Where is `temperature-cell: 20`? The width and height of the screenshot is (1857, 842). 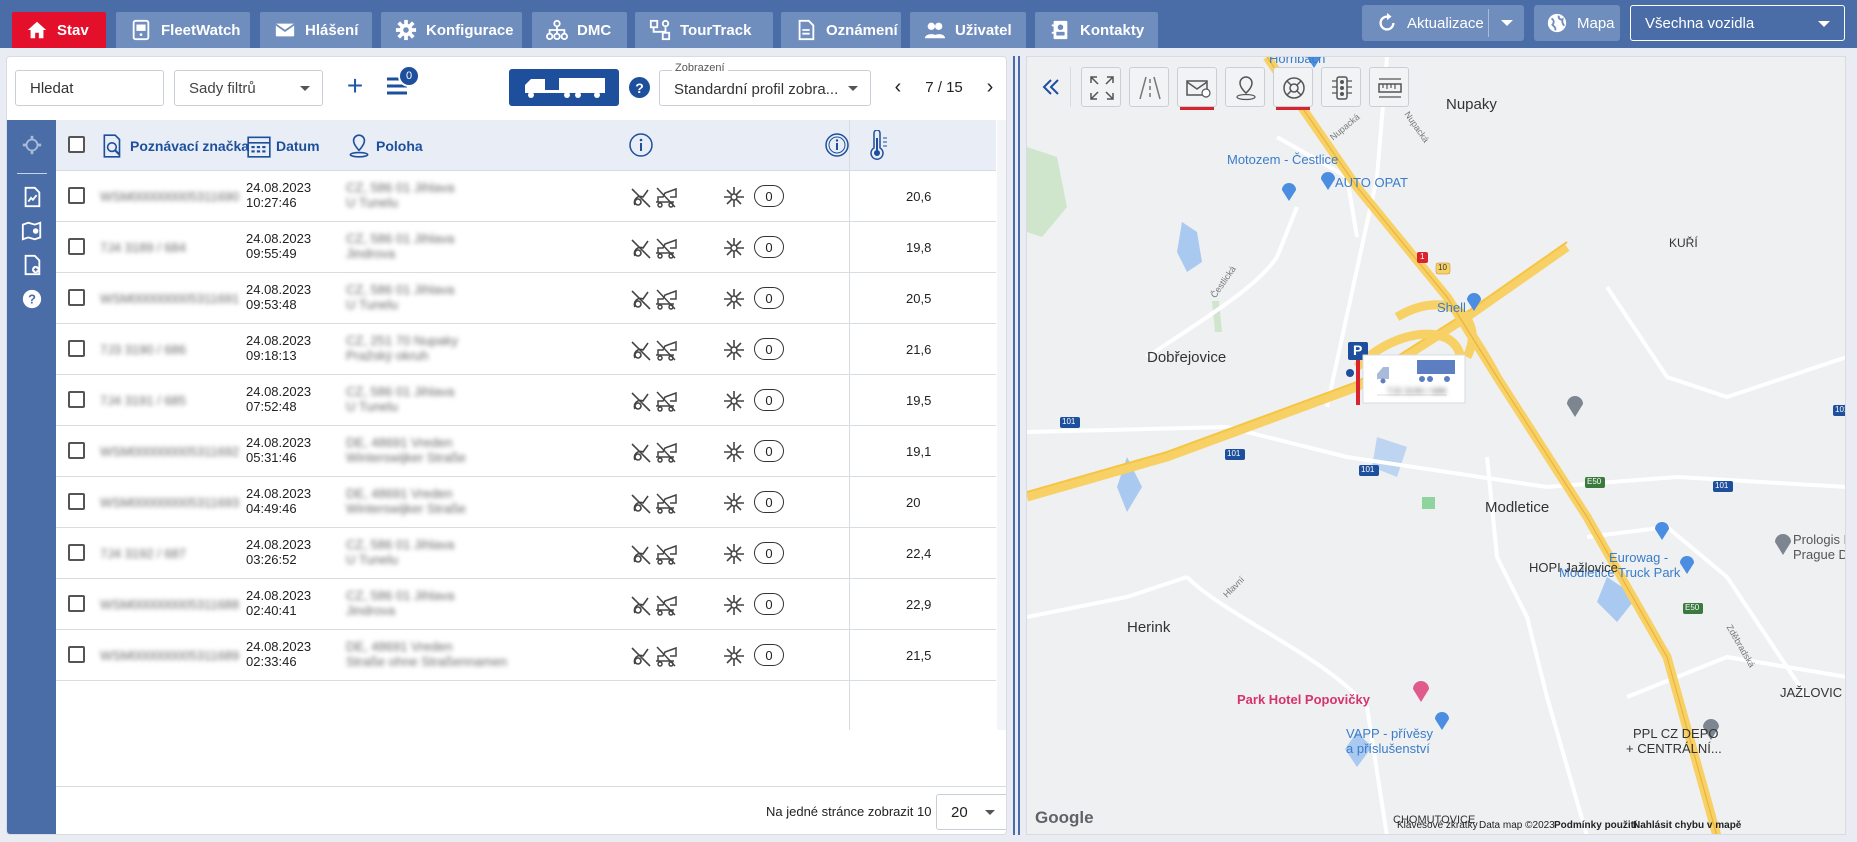
temperature-cell: 20 is located at coordinates (913, 502).